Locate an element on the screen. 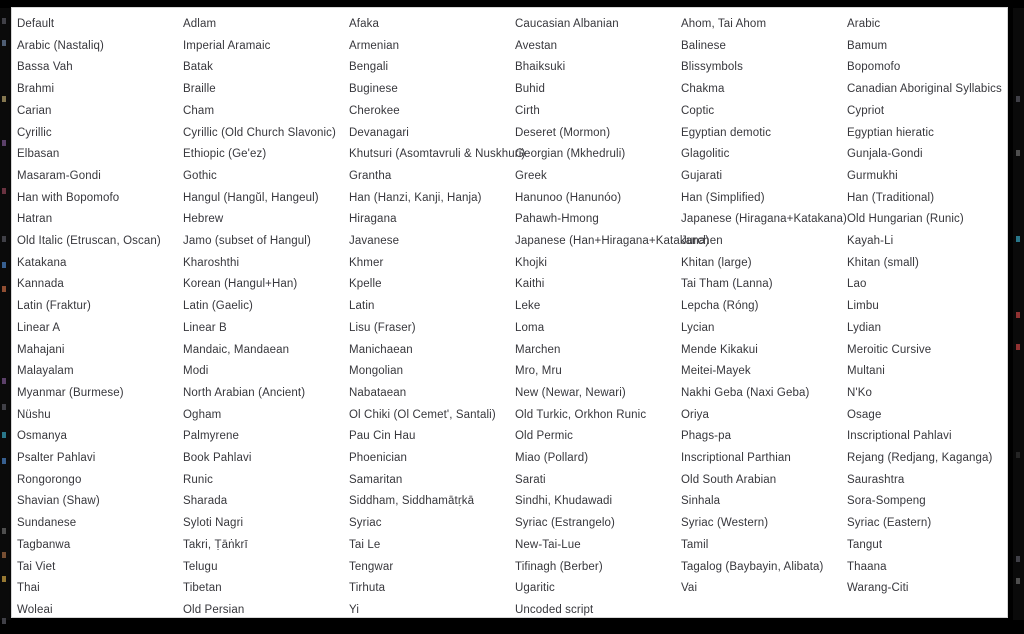 This screenshot has height=634, width=1024. script-option: Lisu (Fraser) is located at coordinates (384, 328).